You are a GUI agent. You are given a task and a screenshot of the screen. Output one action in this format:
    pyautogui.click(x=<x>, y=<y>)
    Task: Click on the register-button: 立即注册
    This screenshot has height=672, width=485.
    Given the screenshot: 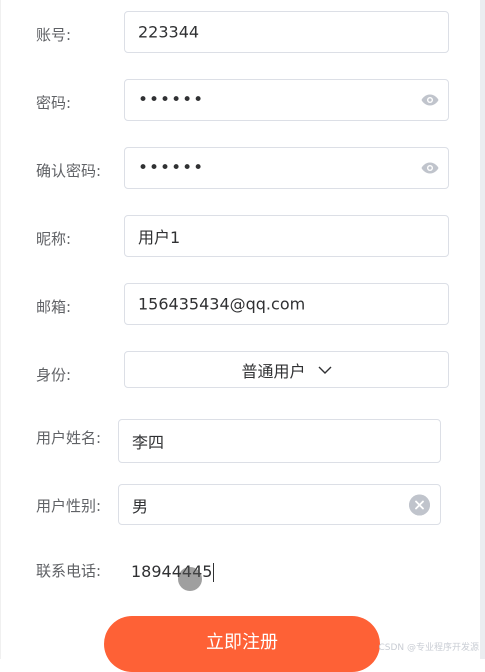 What is the action you would take?
    pyautogui.click(x=242, y=644)
    